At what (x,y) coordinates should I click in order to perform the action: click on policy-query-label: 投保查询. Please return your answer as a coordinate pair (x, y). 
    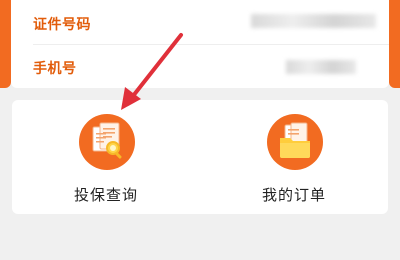
    Looking at the image, I should click on (105, 195).